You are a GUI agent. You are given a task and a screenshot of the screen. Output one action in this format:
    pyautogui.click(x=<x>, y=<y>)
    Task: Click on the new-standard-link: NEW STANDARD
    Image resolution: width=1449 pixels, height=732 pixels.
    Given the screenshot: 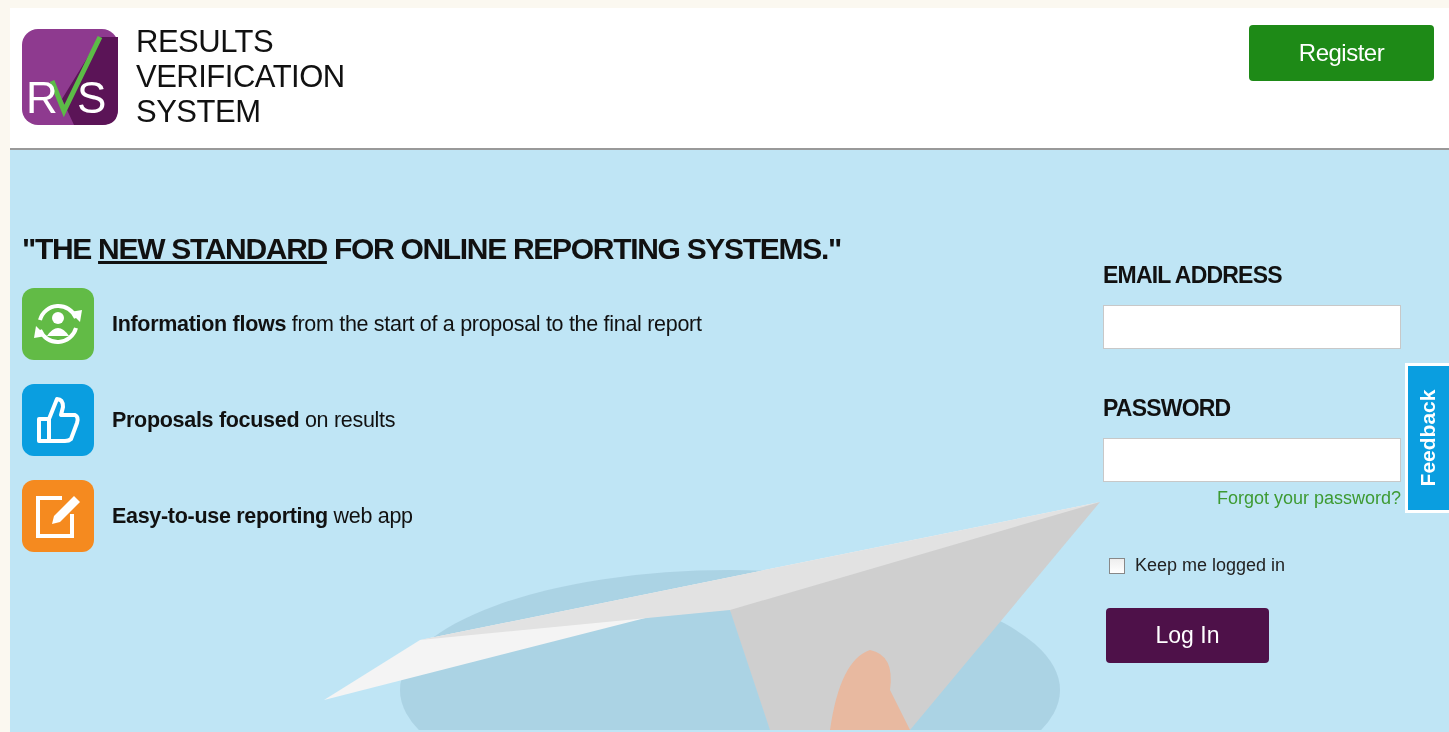 What is the action you would take?
    pyautogui.click(x=212, y=248)
    